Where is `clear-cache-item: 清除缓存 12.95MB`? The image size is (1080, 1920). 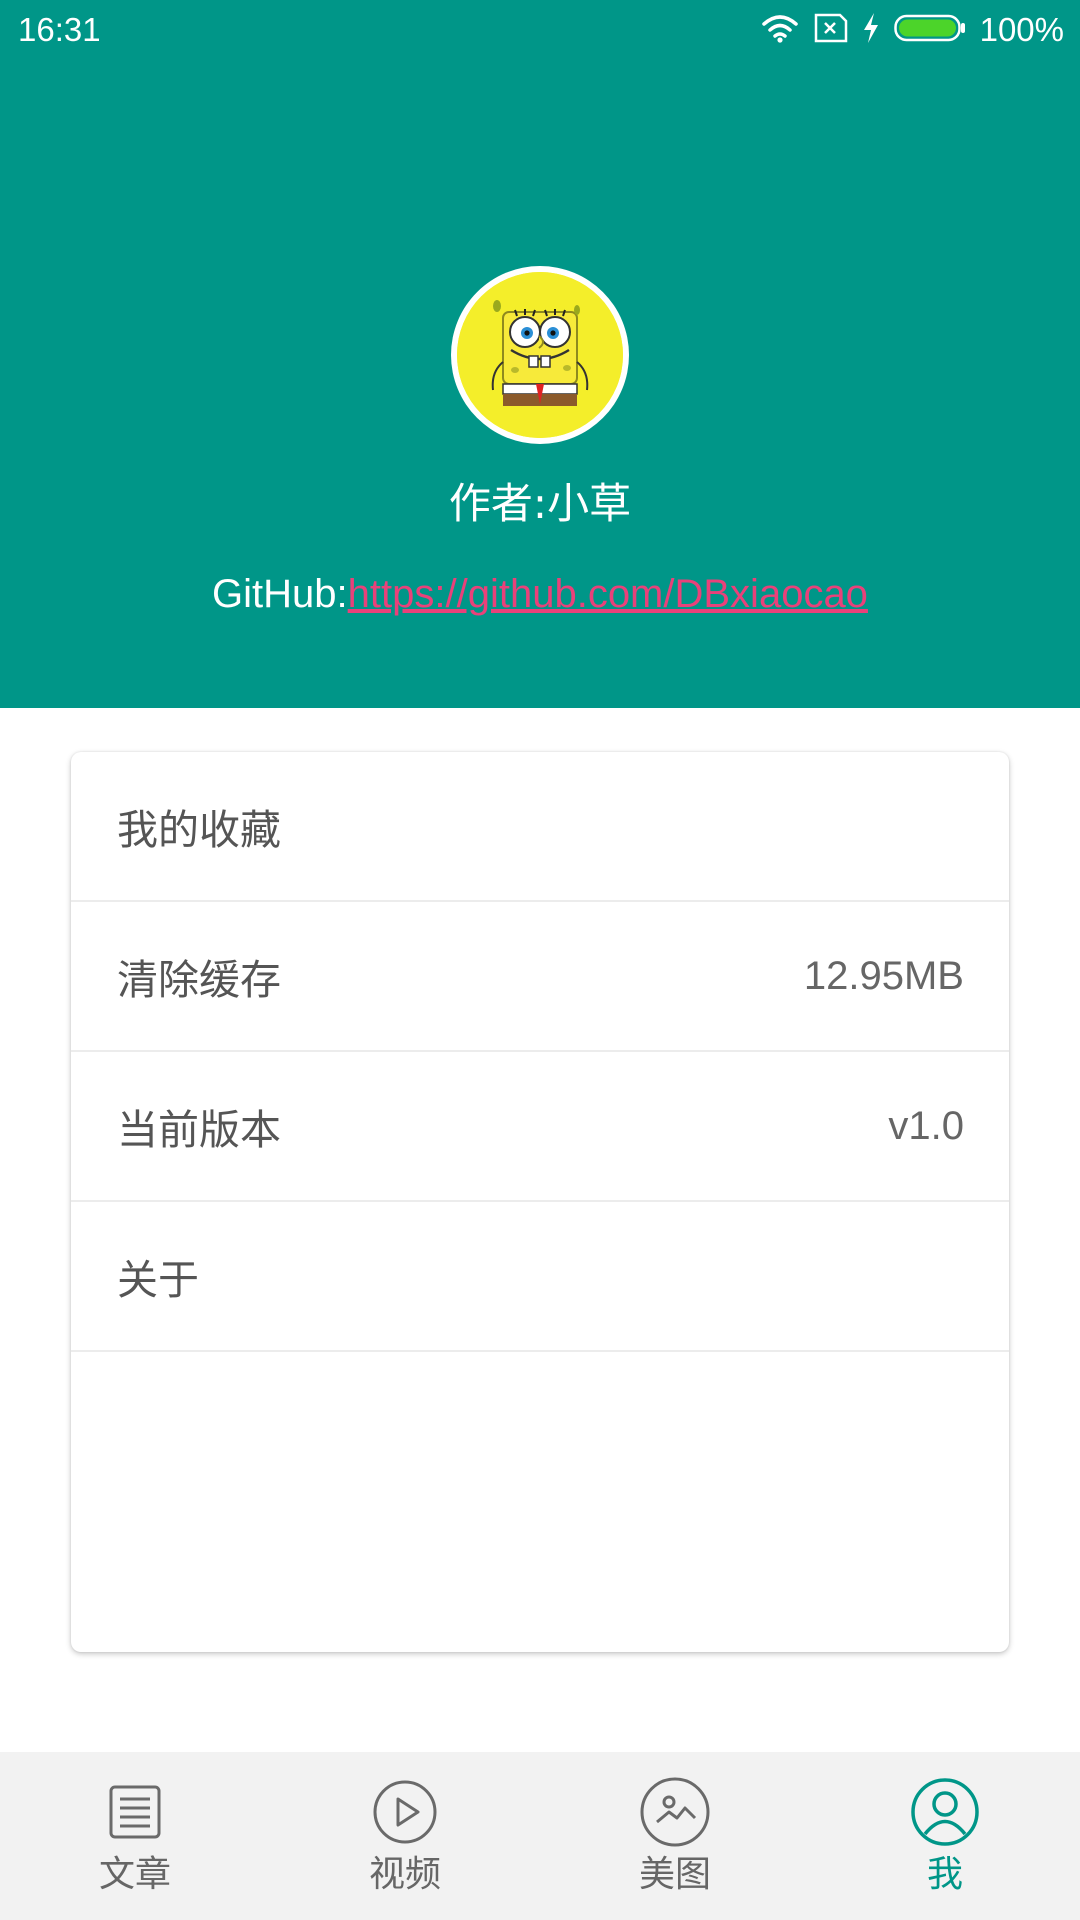 clear-cache-item: 清除缓存 12.95MB is located at coordinates (540, 977).